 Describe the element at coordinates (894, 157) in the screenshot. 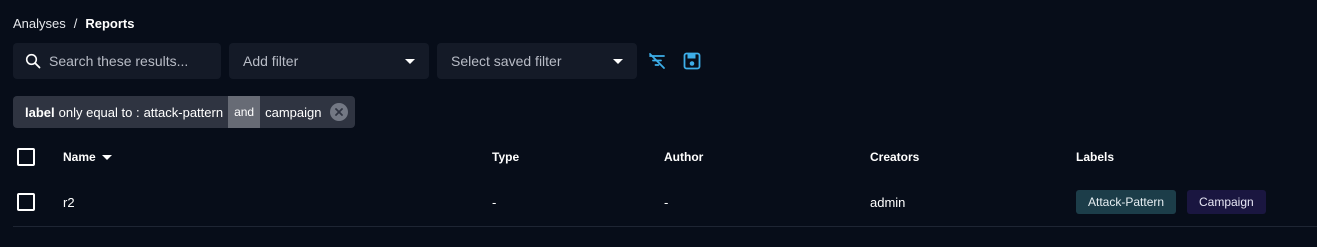

I see `column-header-creators: Creators` at that location.